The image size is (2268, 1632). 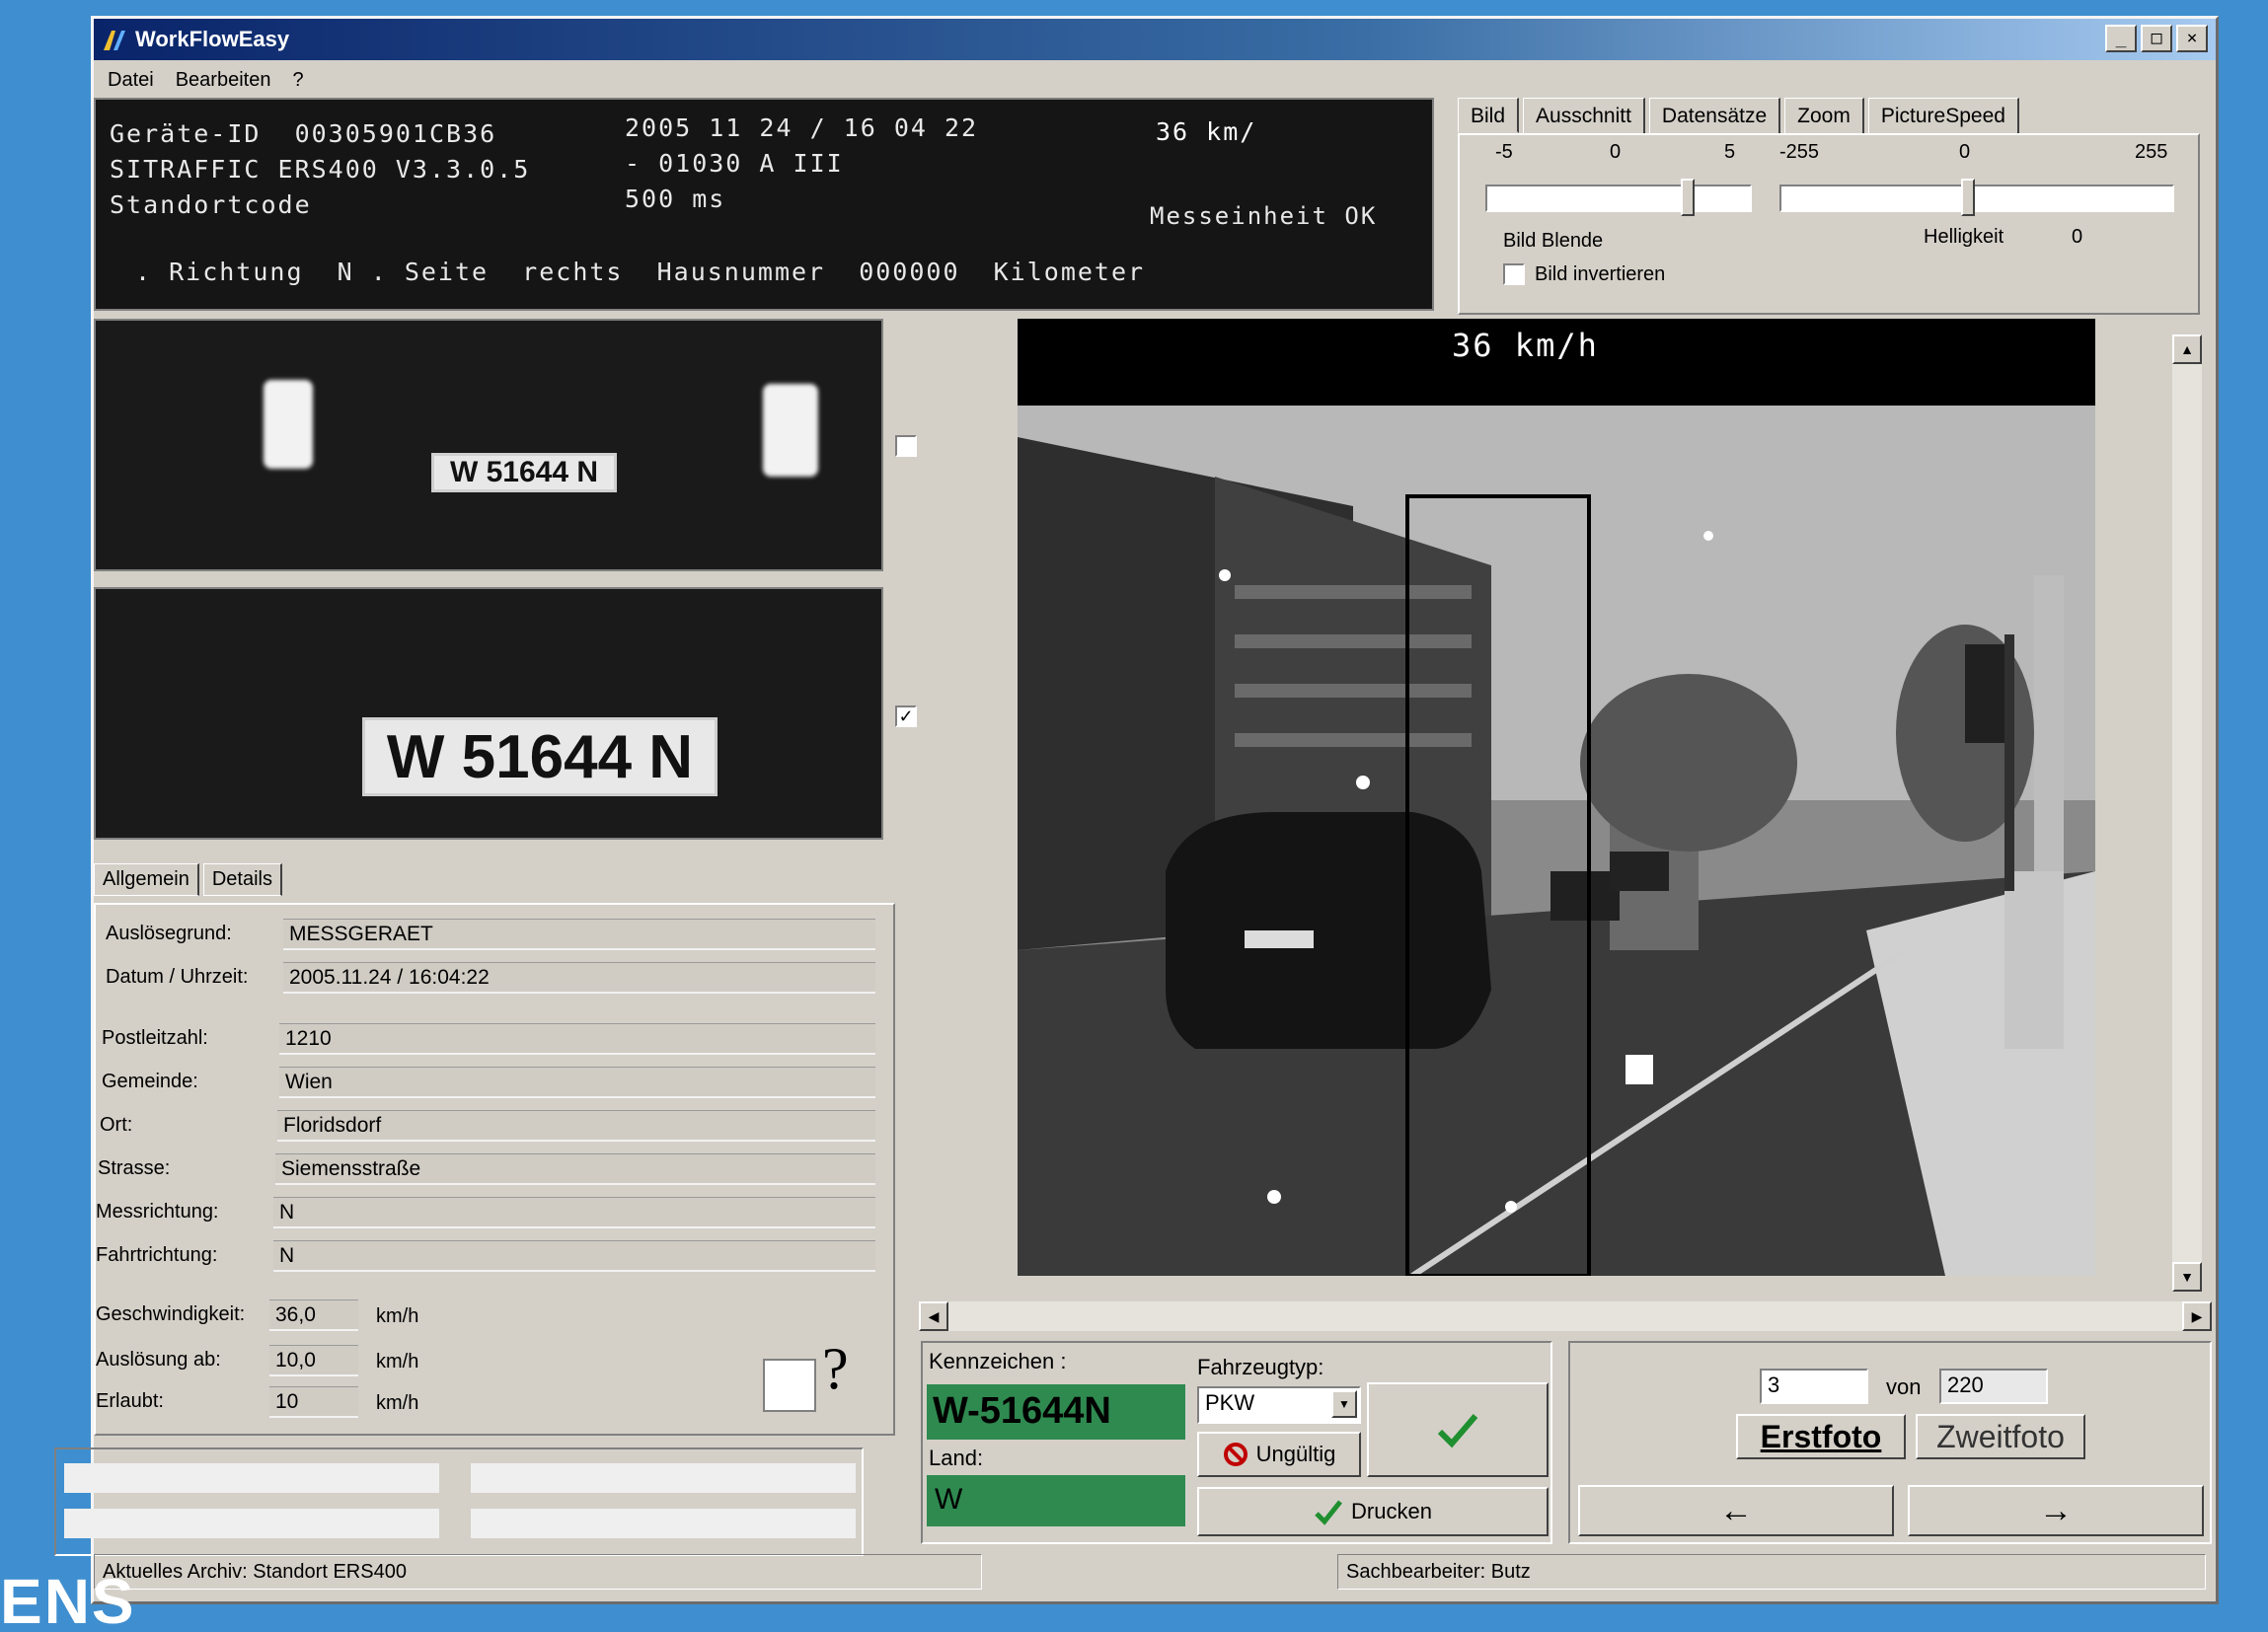 I want to click on maximize-button: □, so click(x=2156, y=38).